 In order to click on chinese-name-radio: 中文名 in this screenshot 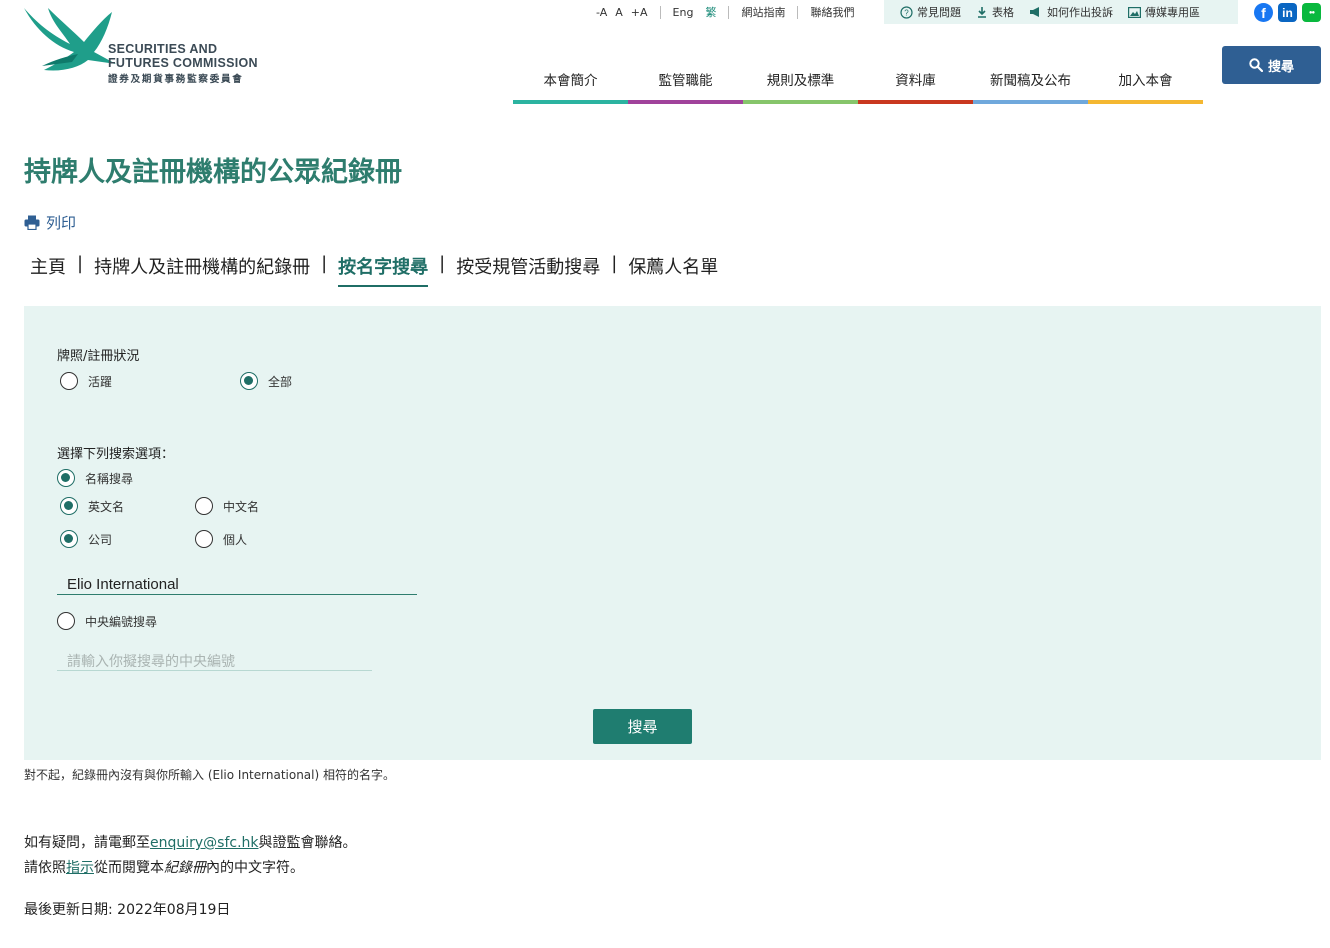, I will do `click(227, 506)`.